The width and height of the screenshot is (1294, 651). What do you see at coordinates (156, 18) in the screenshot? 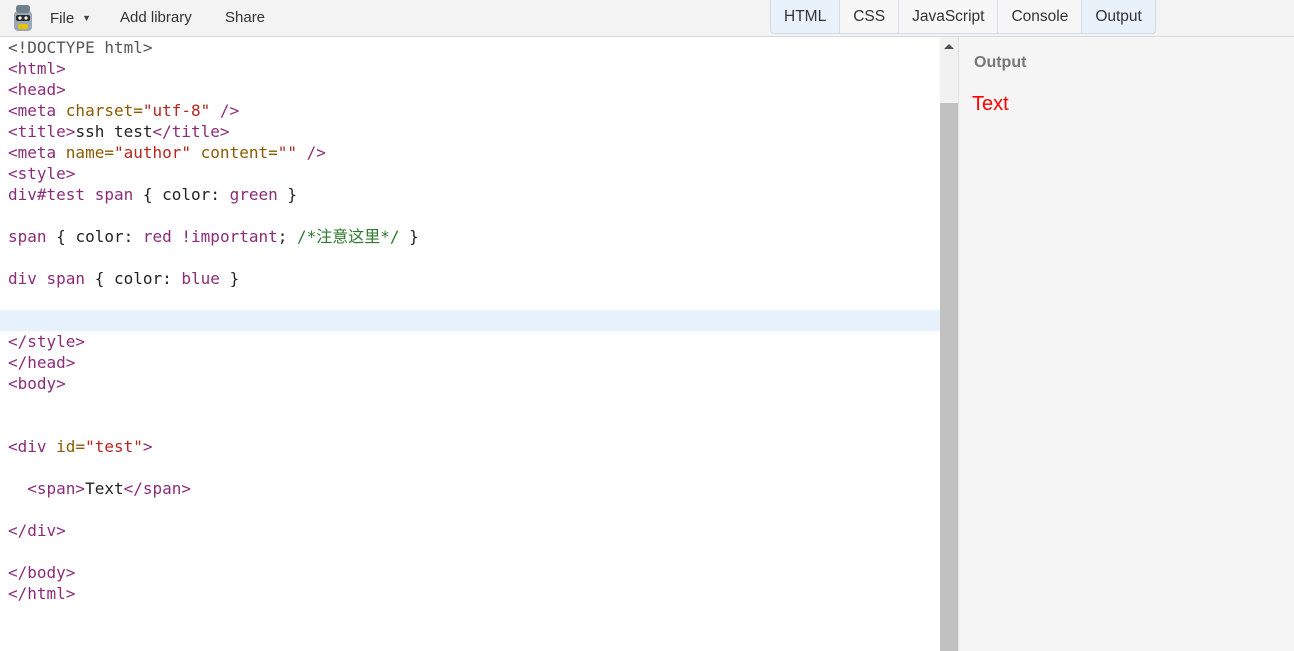
I see `add-library-button: Add library` at bounding box center [156, 18].